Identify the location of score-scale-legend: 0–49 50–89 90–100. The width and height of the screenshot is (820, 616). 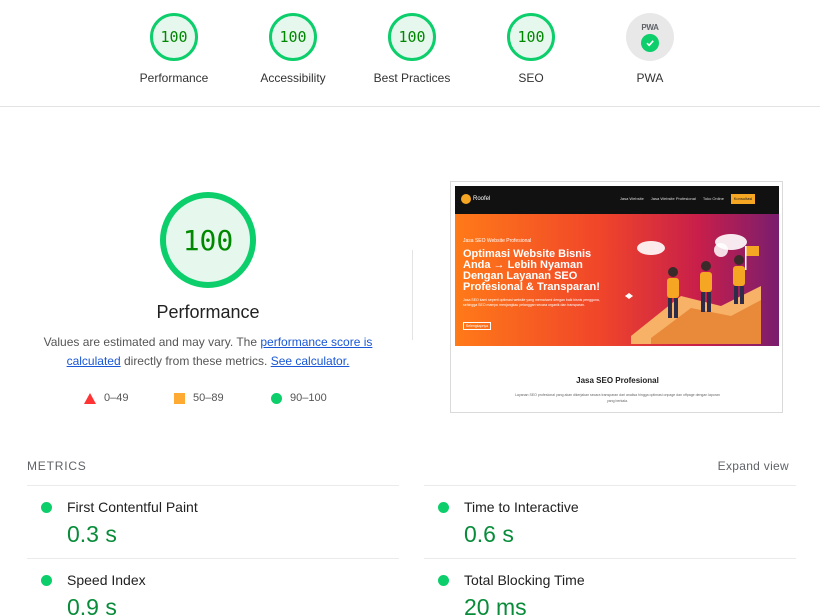
(210, 400).